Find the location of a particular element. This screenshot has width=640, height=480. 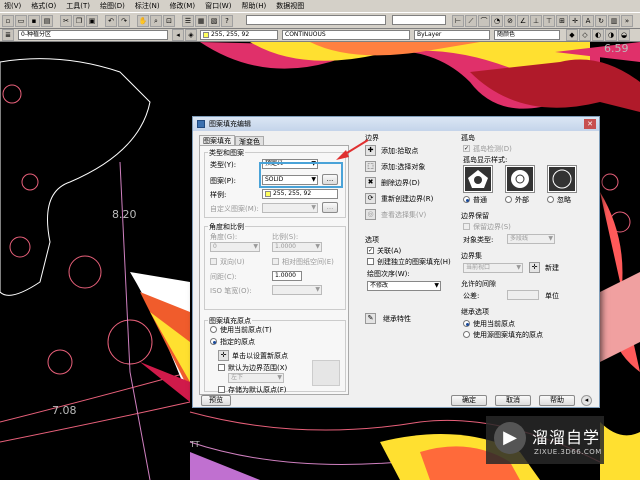

layer-dropdown: 0-种植分区 is located at coordinates (93, 35).